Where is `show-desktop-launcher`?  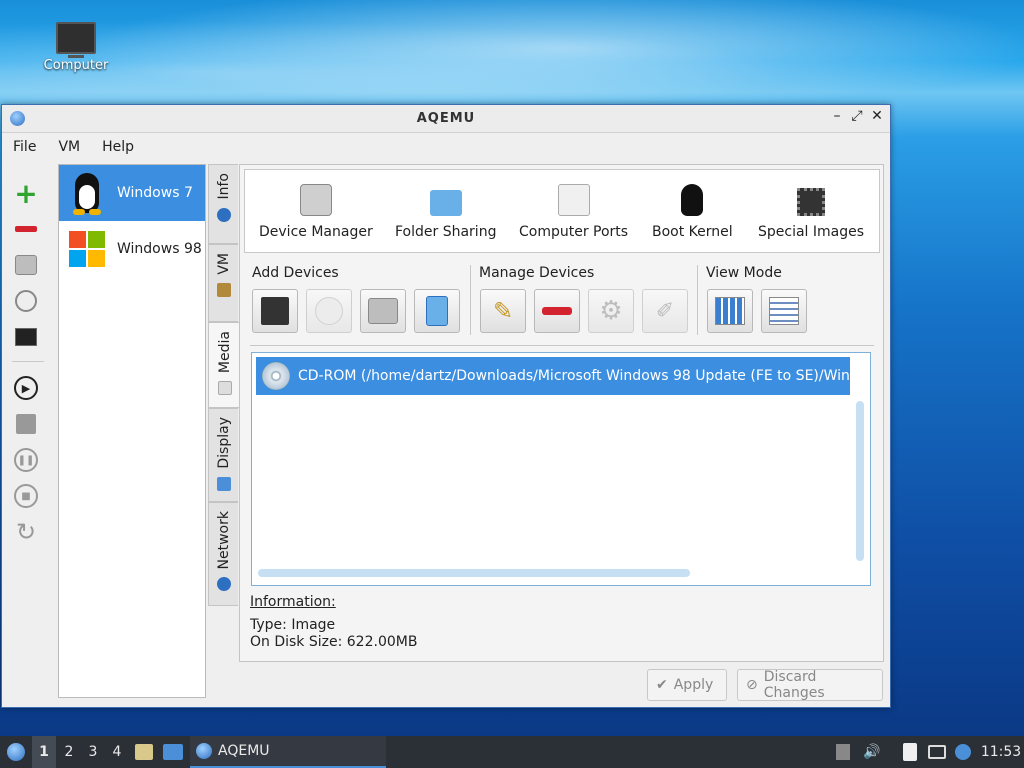 show-desktop-launcher is located at coordinates (173, 752).